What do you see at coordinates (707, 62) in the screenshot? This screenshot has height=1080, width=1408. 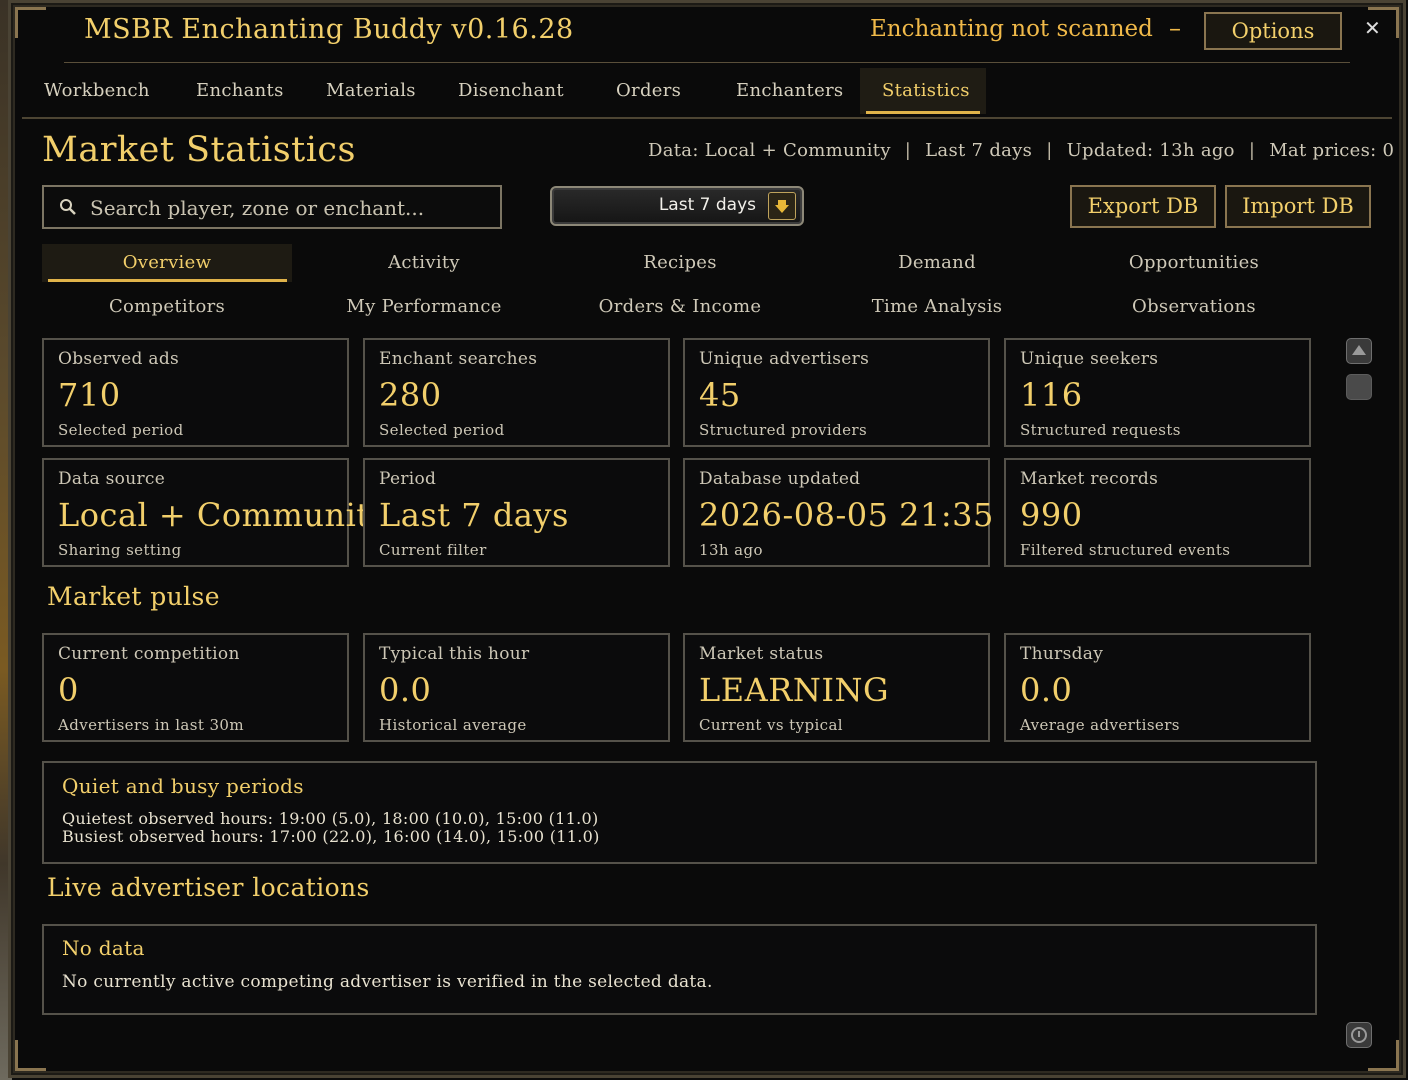 I see `title-divider` at bounding box center [707, 62].